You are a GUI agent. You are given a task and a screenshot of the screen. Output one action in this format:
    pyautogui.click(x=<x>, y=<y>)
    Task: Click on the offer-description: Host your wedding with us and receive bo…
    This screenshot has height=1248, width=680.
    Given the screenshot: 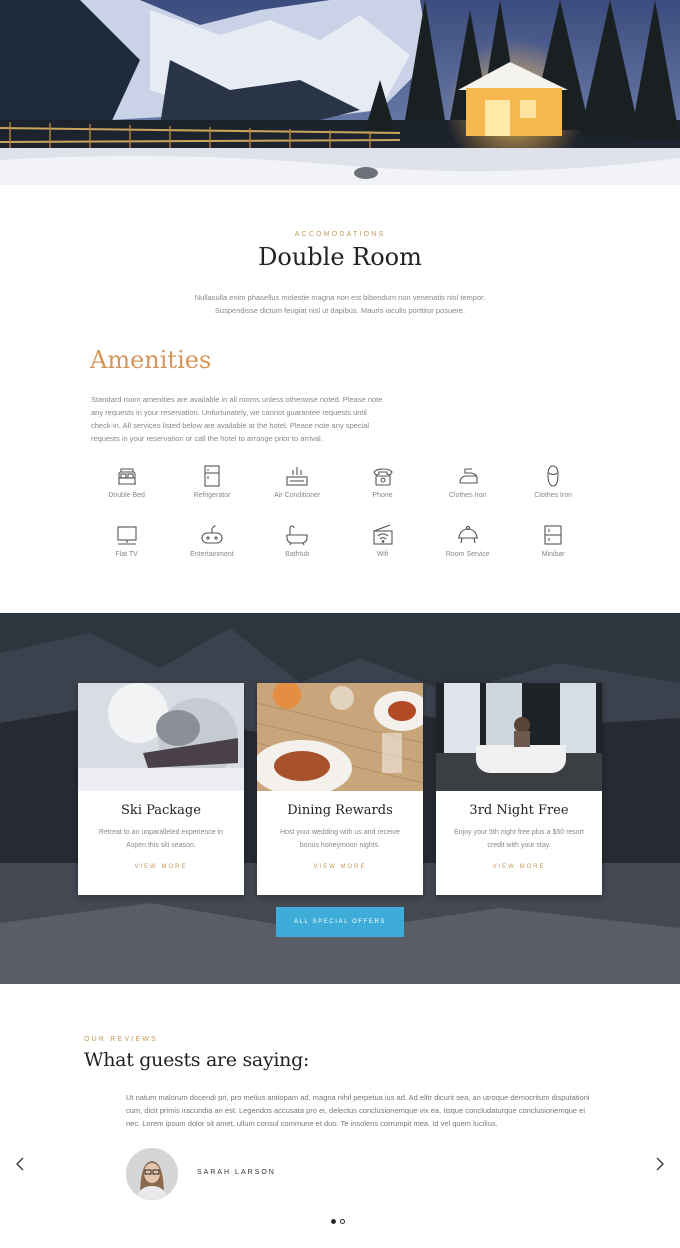 What is the action you would take?
    pyautogui.click(x=340, y=839)
    